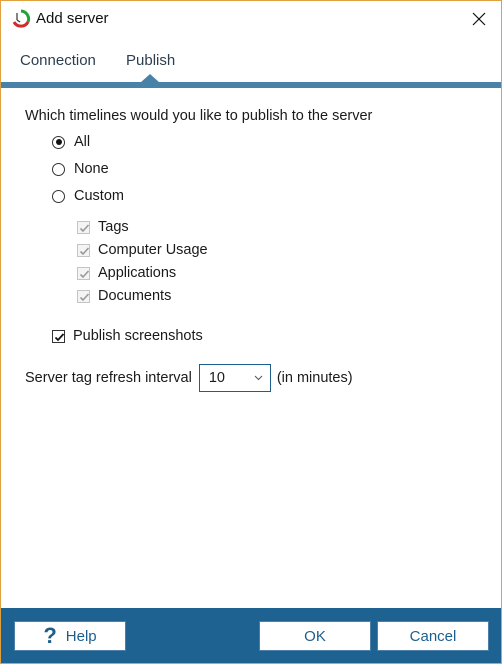 The width and height of the screenshot is (502, 664). What do you see at coordinates (251, 85) in the screenshot?
I see `tab-underline-bar` at bounding box center [251, 85].